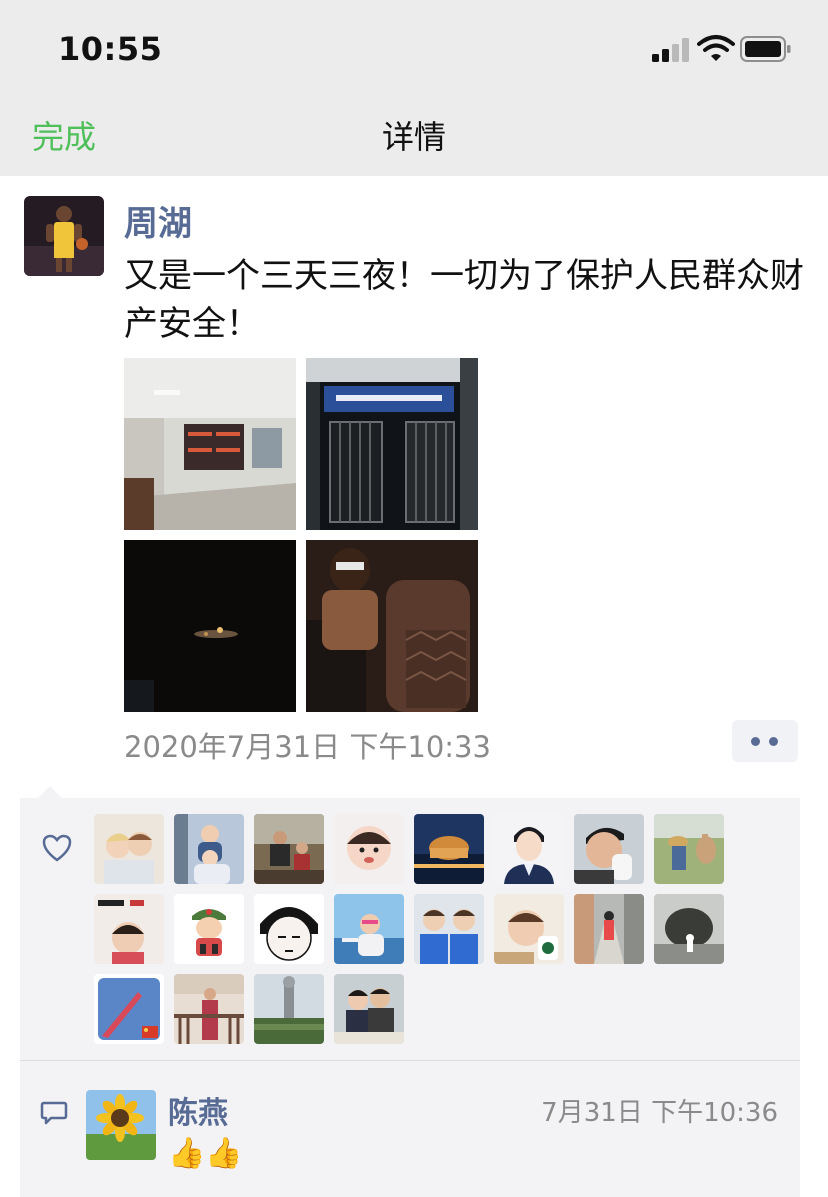  What do you see at coordinates (392, 444) in the screenshot?
I see `post-photo-gate` at bounding box center [392, 444].